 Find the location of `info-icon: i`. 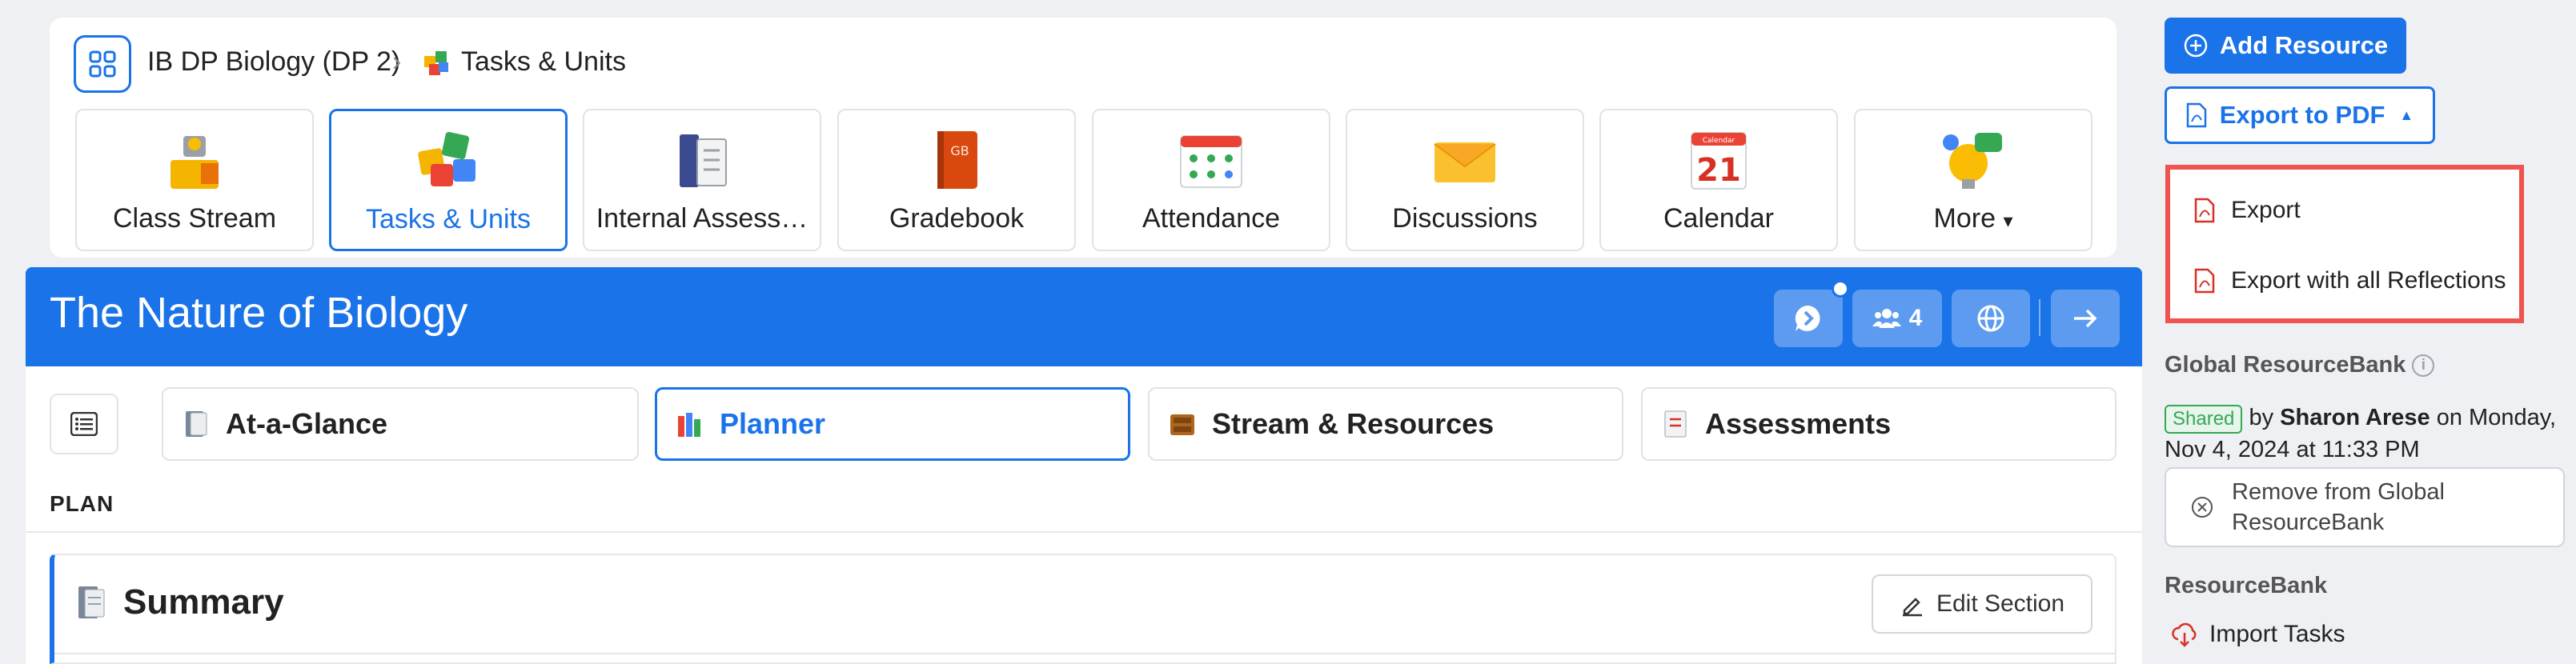

info-icon: i is located at coordinates (2423, 365).